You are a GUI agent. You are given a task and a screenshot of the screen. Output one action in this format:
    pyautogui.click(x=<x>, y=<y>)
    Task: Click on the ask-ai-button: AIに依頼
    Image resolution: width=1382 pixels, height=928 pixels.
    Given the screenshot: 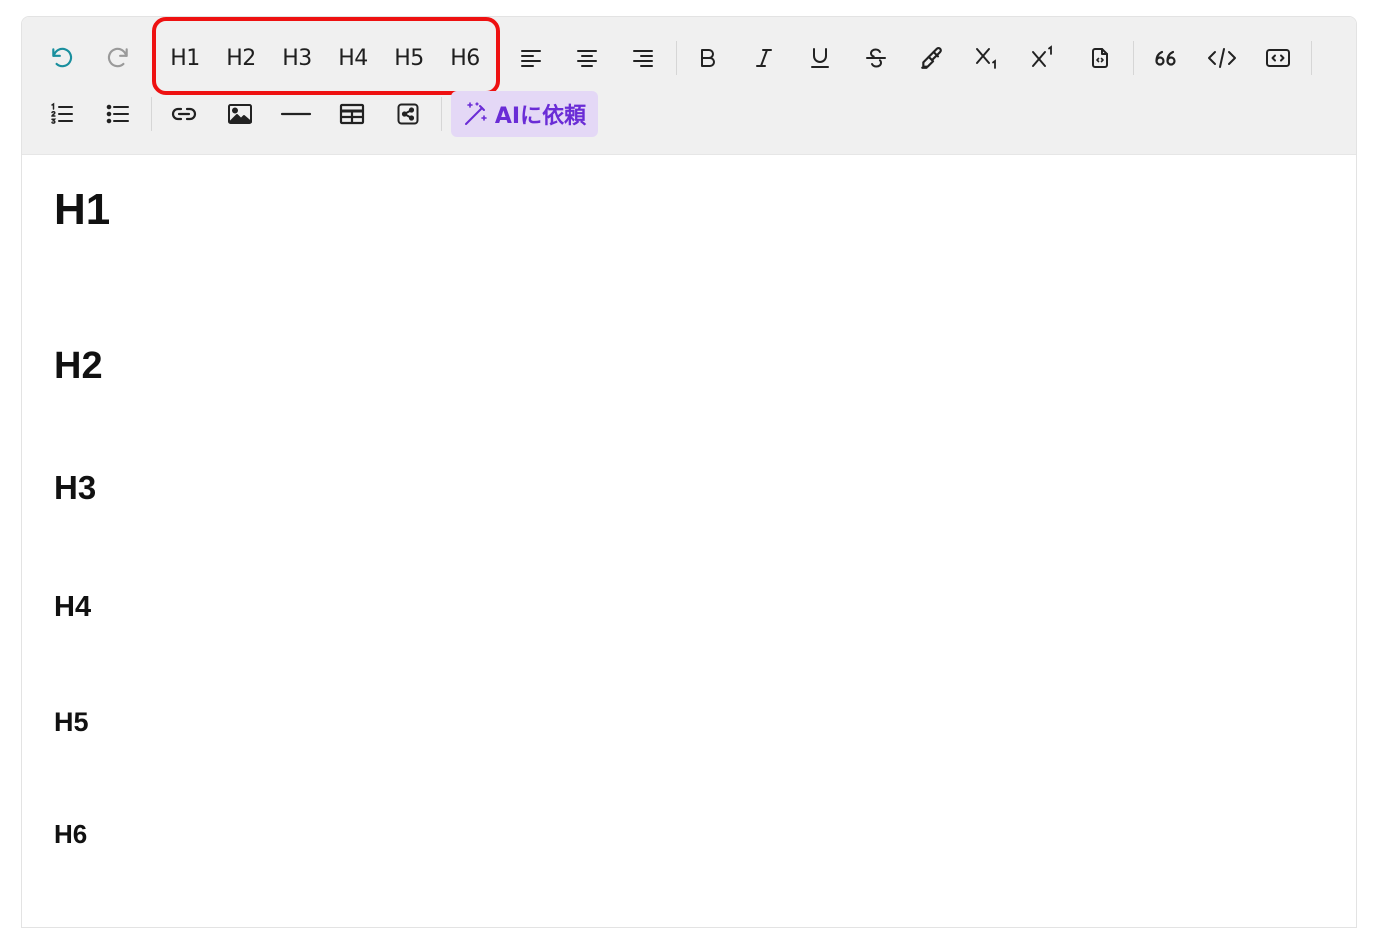 What is the action you would take?
    pyautogui.click(x=524, y=114)
    